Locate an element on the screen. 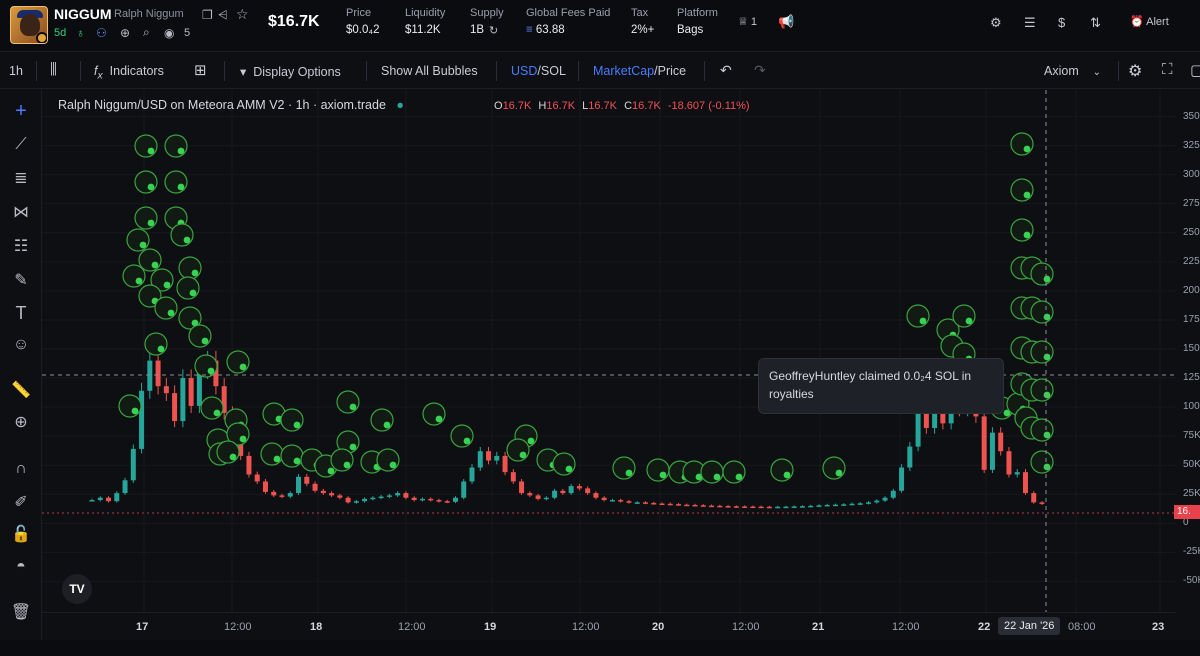 The image size is (1200, 656). token-ticker: NIGGUM is located at coordinates (83, 14).